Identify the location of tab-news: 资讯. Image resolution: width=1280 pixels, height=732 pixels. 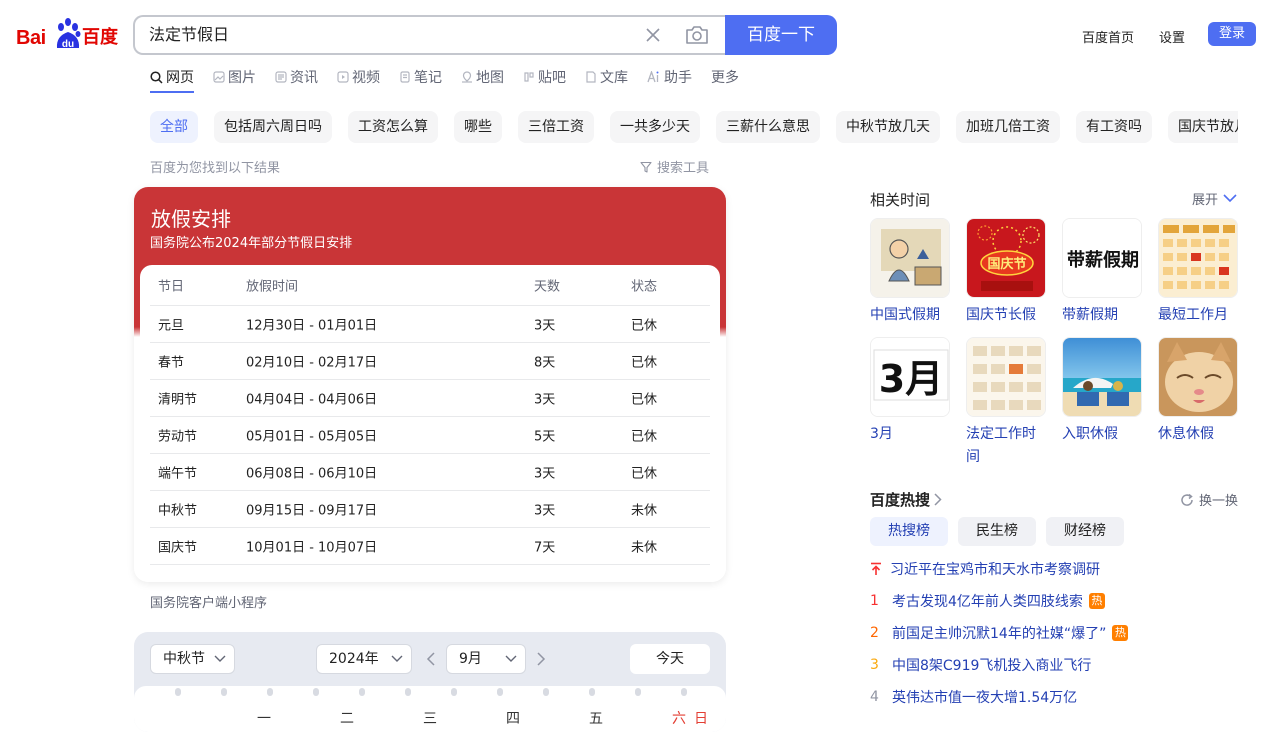
(296, 77).